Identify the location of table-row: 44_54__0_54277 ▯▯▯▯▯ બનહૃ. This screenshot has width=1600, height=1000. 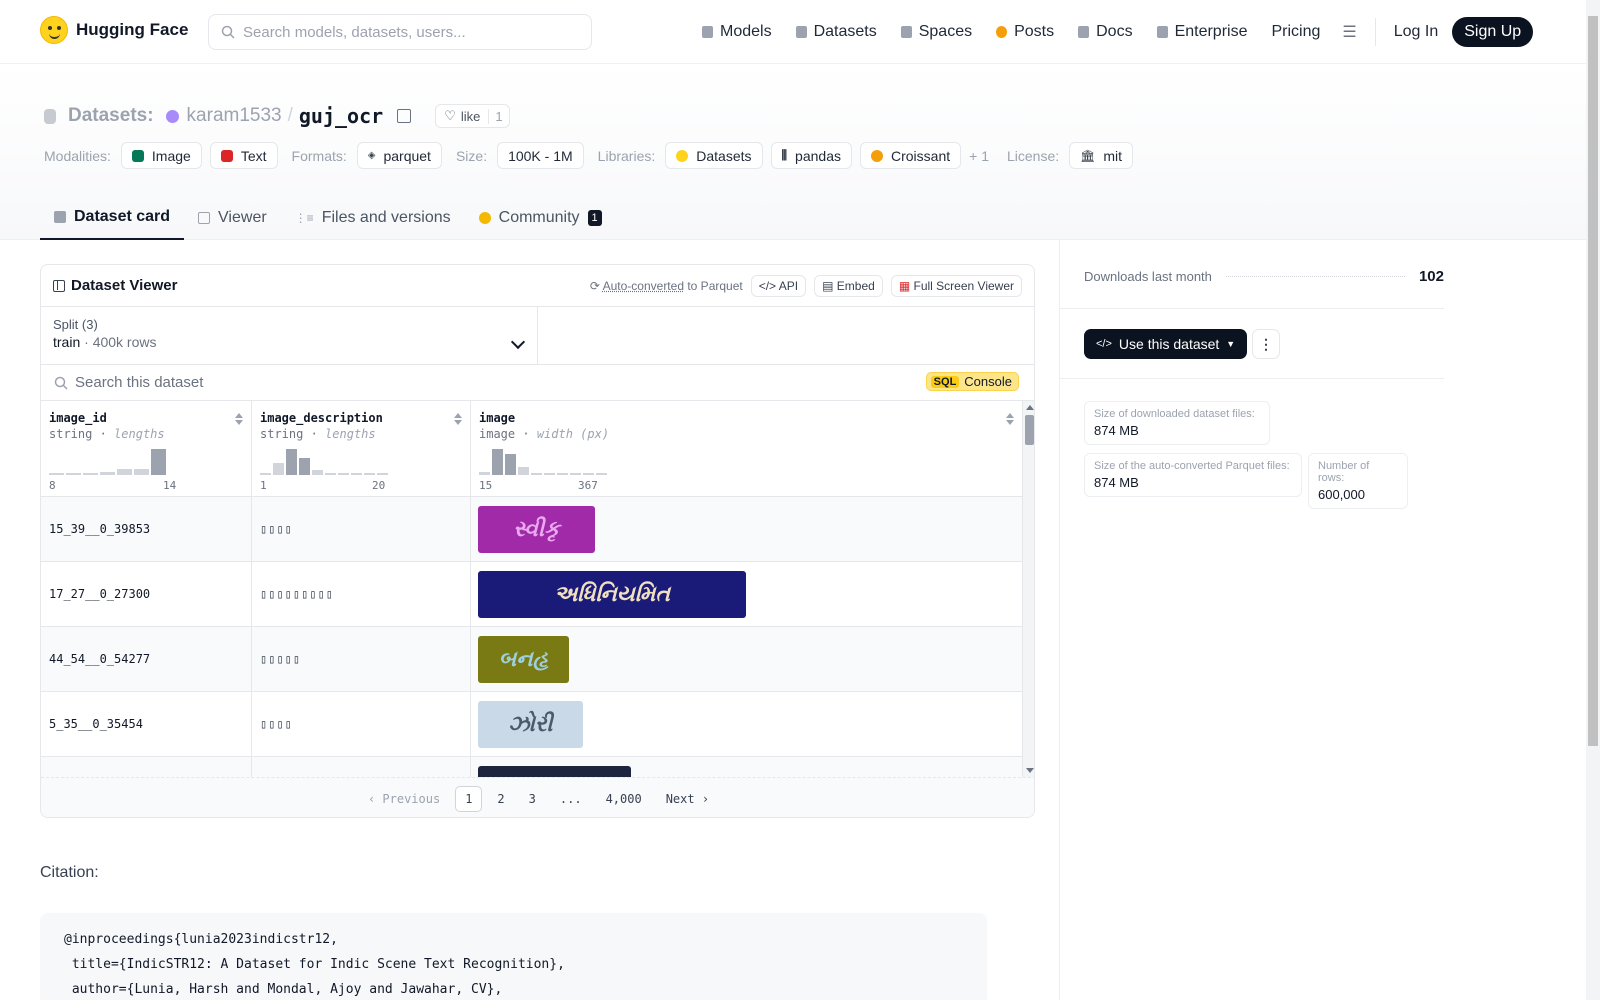
(531, 659).